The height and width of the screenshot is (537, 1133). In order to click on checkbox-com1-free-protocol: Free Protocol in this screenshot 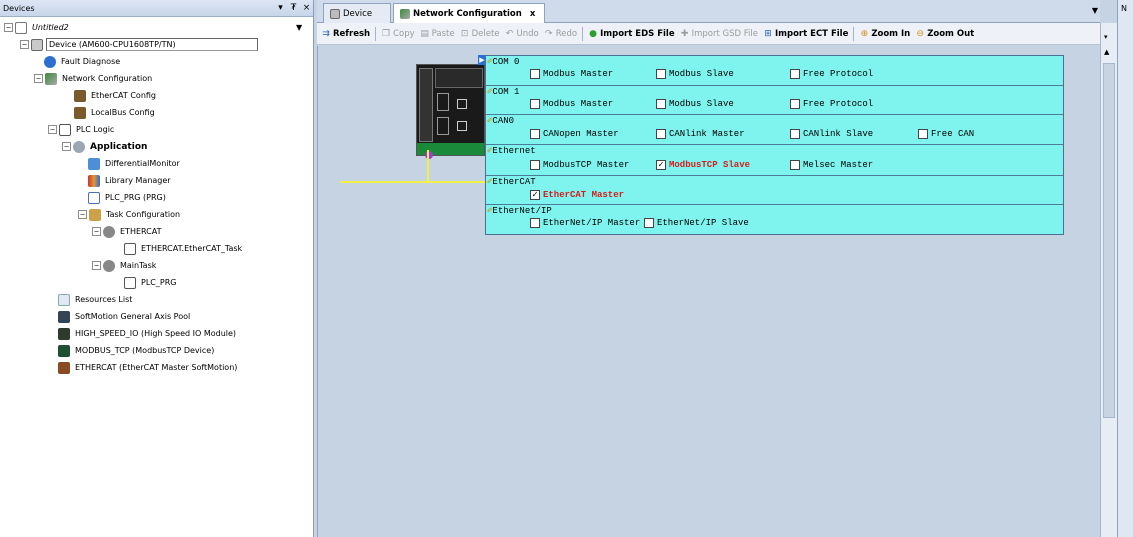, I will do `click(831, 104)`.